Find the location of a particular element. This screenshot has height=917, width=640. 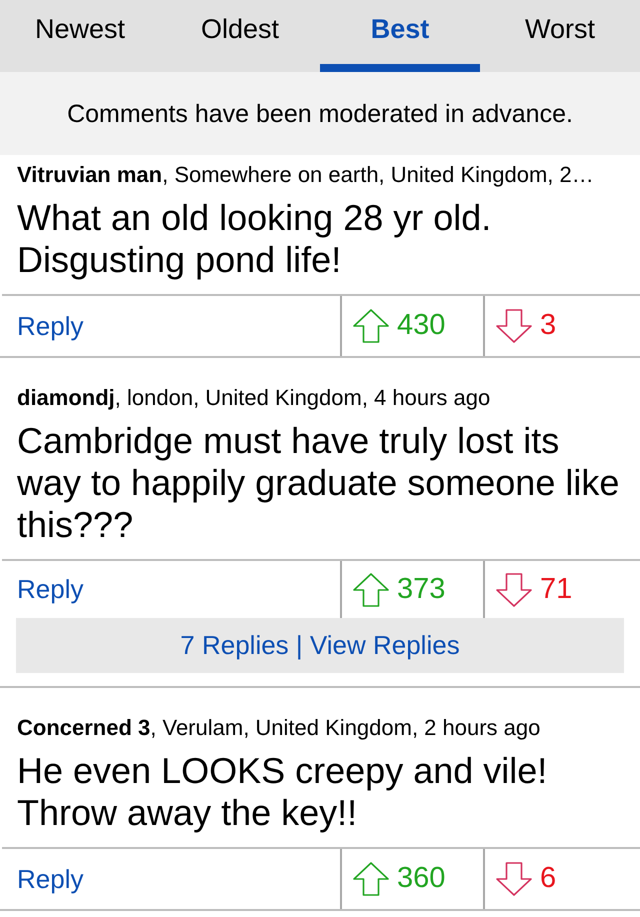

downvote-button: 3 is located at coordinates (561, 326).